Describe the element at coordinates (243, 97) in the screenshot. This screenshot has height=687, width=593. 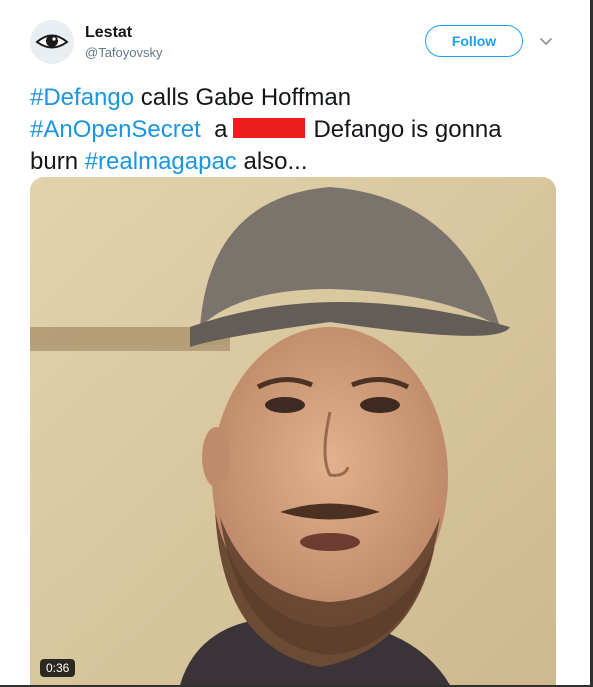
I see `tweet-text-segment: calls Gabe Hoffman` at that location.